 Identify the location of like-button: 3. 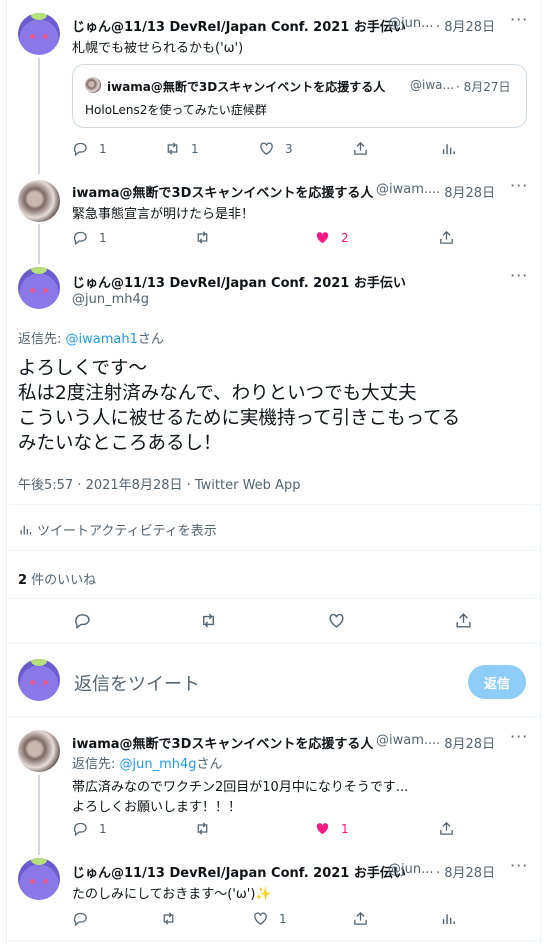
(275, 148).